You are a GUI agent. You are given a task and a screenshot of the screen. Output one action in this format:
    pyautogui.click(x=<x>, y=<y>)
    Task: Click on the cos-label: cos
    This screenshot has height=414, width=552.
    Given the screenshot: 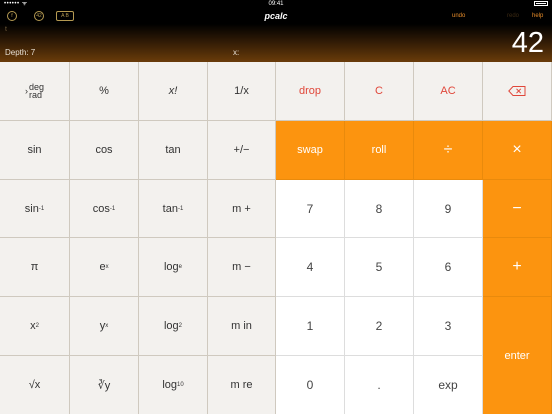 What is the action you would take?
    pyautogui.click(x=104, y=150)
    